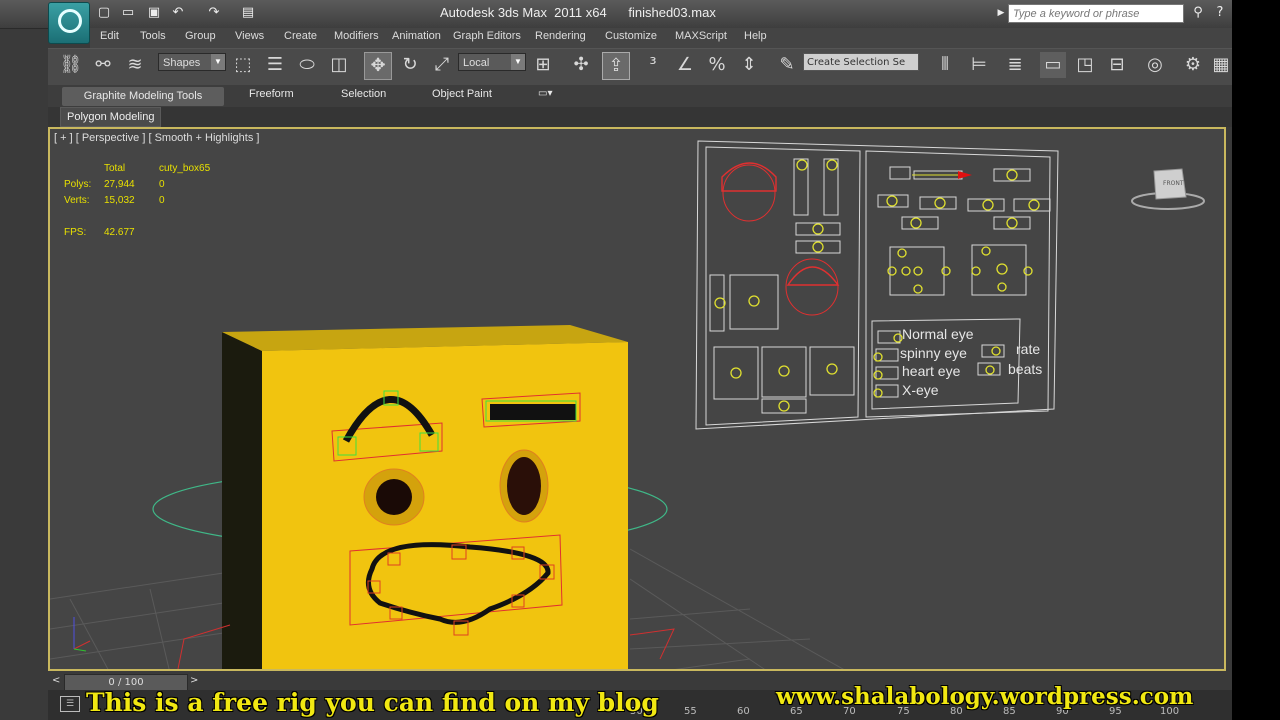  Describe the element at coordinates (787, 65) in the screenshot. I see `edit-named-sets-icon: ✎` at that location.